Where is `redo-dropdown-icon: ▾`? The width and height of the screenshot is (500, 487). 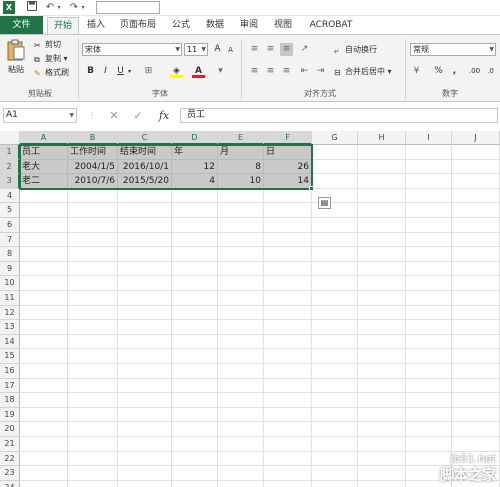 redo-dropdown-icon: ▾ is located at coordinates (83, 7).